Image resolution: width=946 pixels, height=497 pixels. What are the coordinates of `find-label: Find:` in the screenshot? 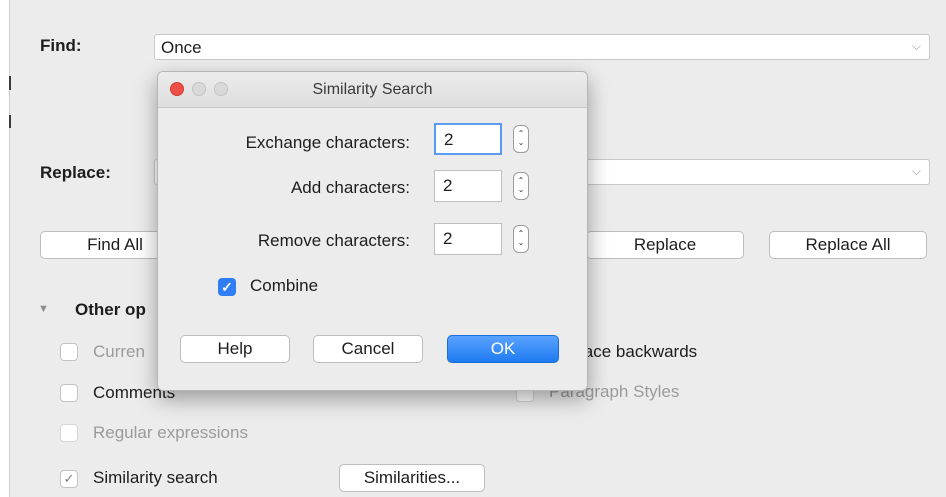 It's located at (61, 45).